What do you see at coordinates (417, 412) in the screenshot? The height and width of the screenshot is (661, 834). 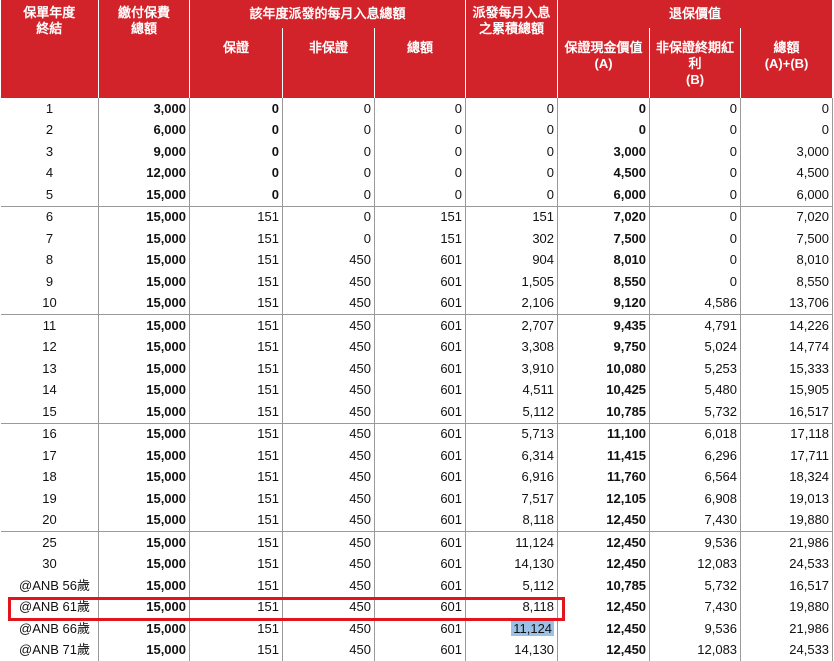 I see `table-row: 1515,0001514506015,11210,7855,73216,517` at bounding box center [417, 412].